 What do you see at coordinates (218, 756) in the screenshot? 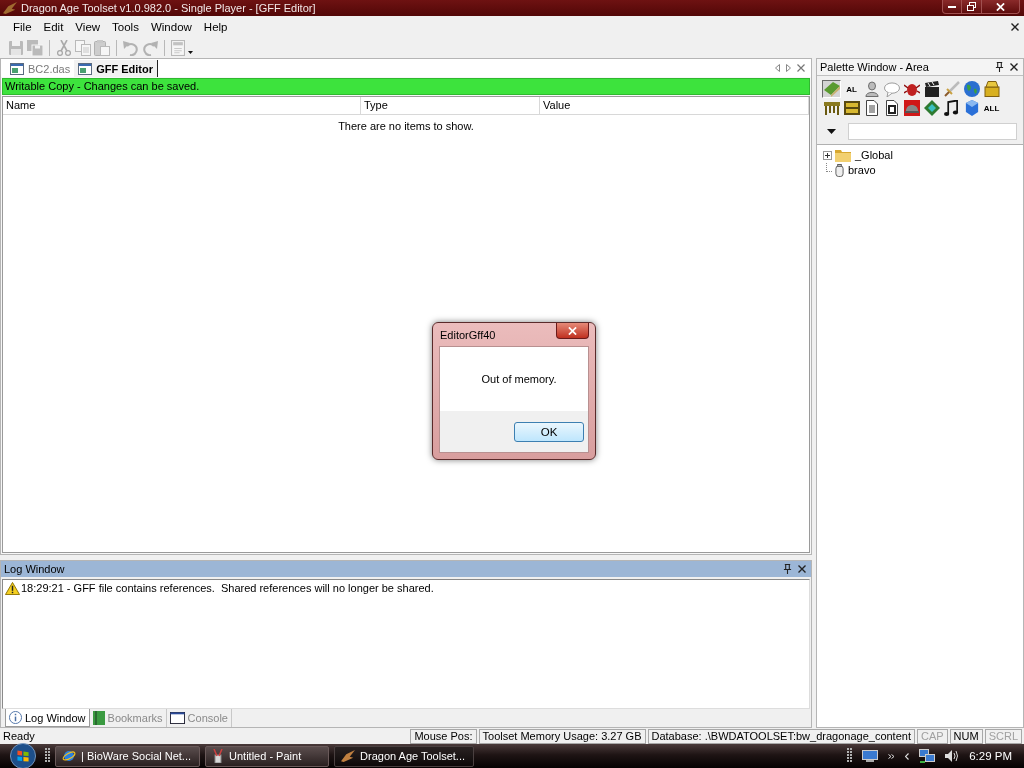
I see `brush-cup-icon` at bounding box center [218, 756].